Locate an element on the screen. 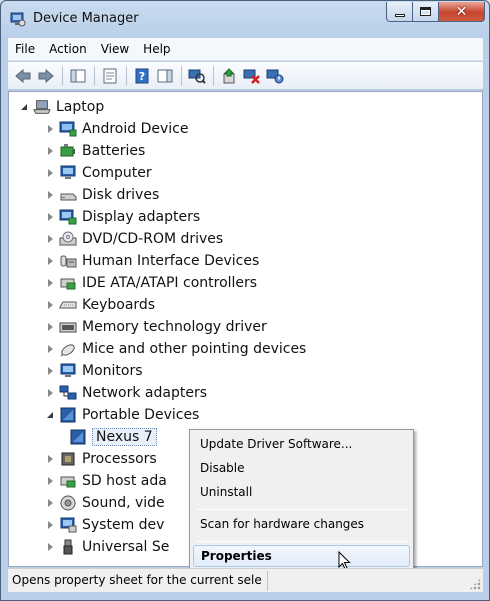  memory-icon is located at coordinates (68, 327).